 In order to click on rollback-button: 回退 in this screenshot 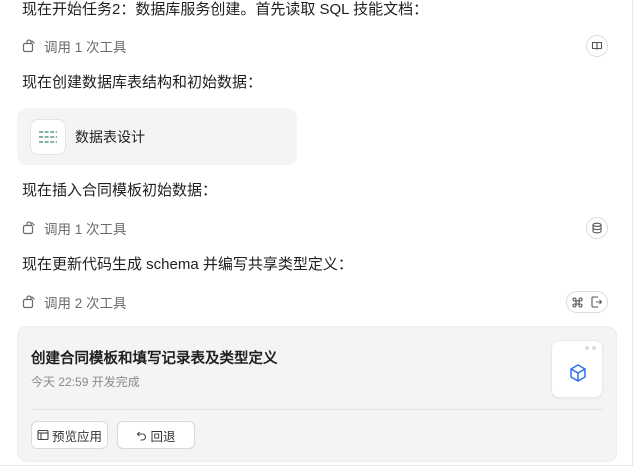, I will do `click(156, 435)`.